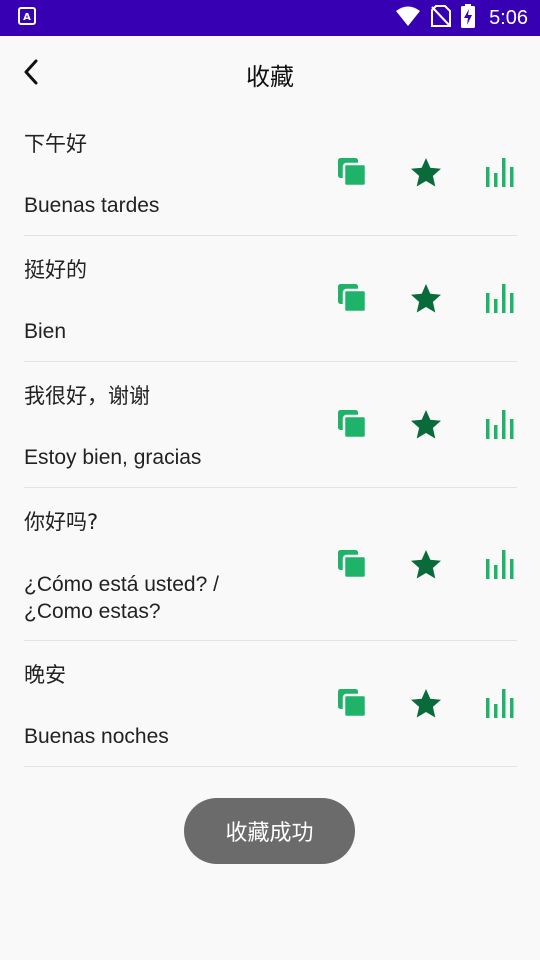  What do you see at coordinates (113, 457) in the screenshot?
I see `spanish-phrase: Estoy bien, gracias` at bounding box center [113, 457].